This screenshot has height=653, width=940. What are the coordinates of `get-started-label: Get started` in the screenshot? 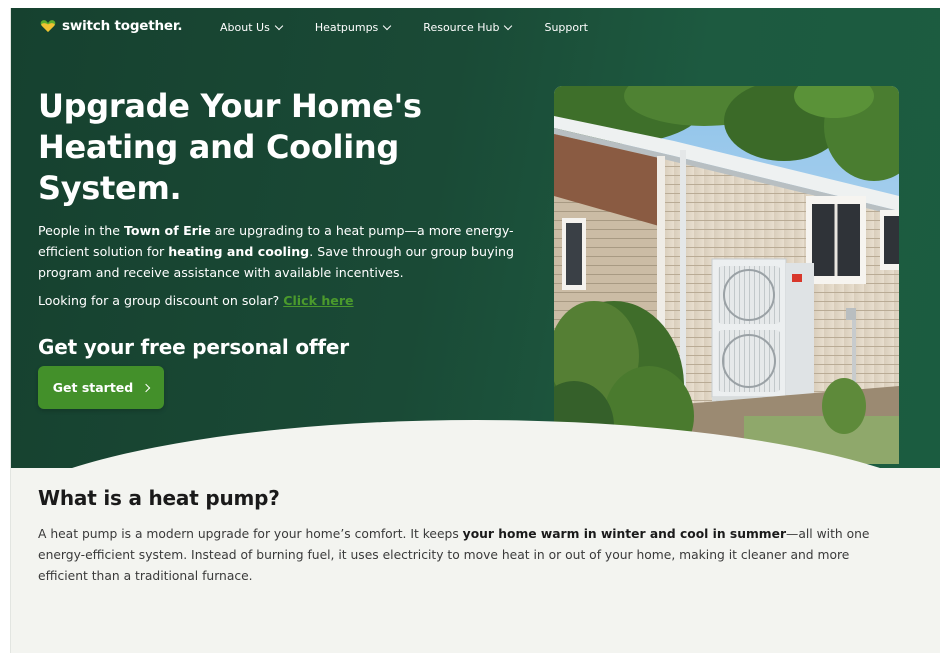 It's located at (93, 387).